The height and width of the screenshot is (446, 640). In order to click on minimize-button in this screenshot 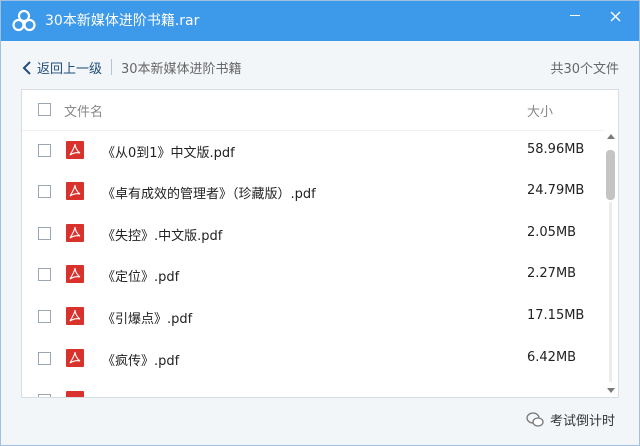, I will do `click(575, 17)`.